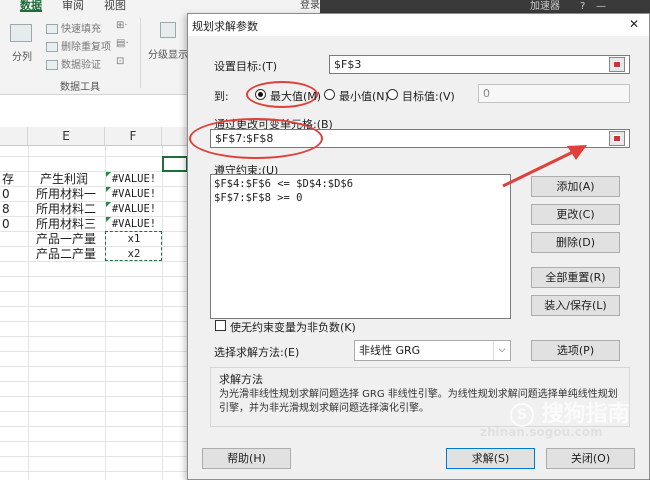 This screenshot has width=650, height=480. What do you see at coordinates (479, 64) in the screenshot?
I see `objective-input: $F$3` at bounding box center [479, 64].